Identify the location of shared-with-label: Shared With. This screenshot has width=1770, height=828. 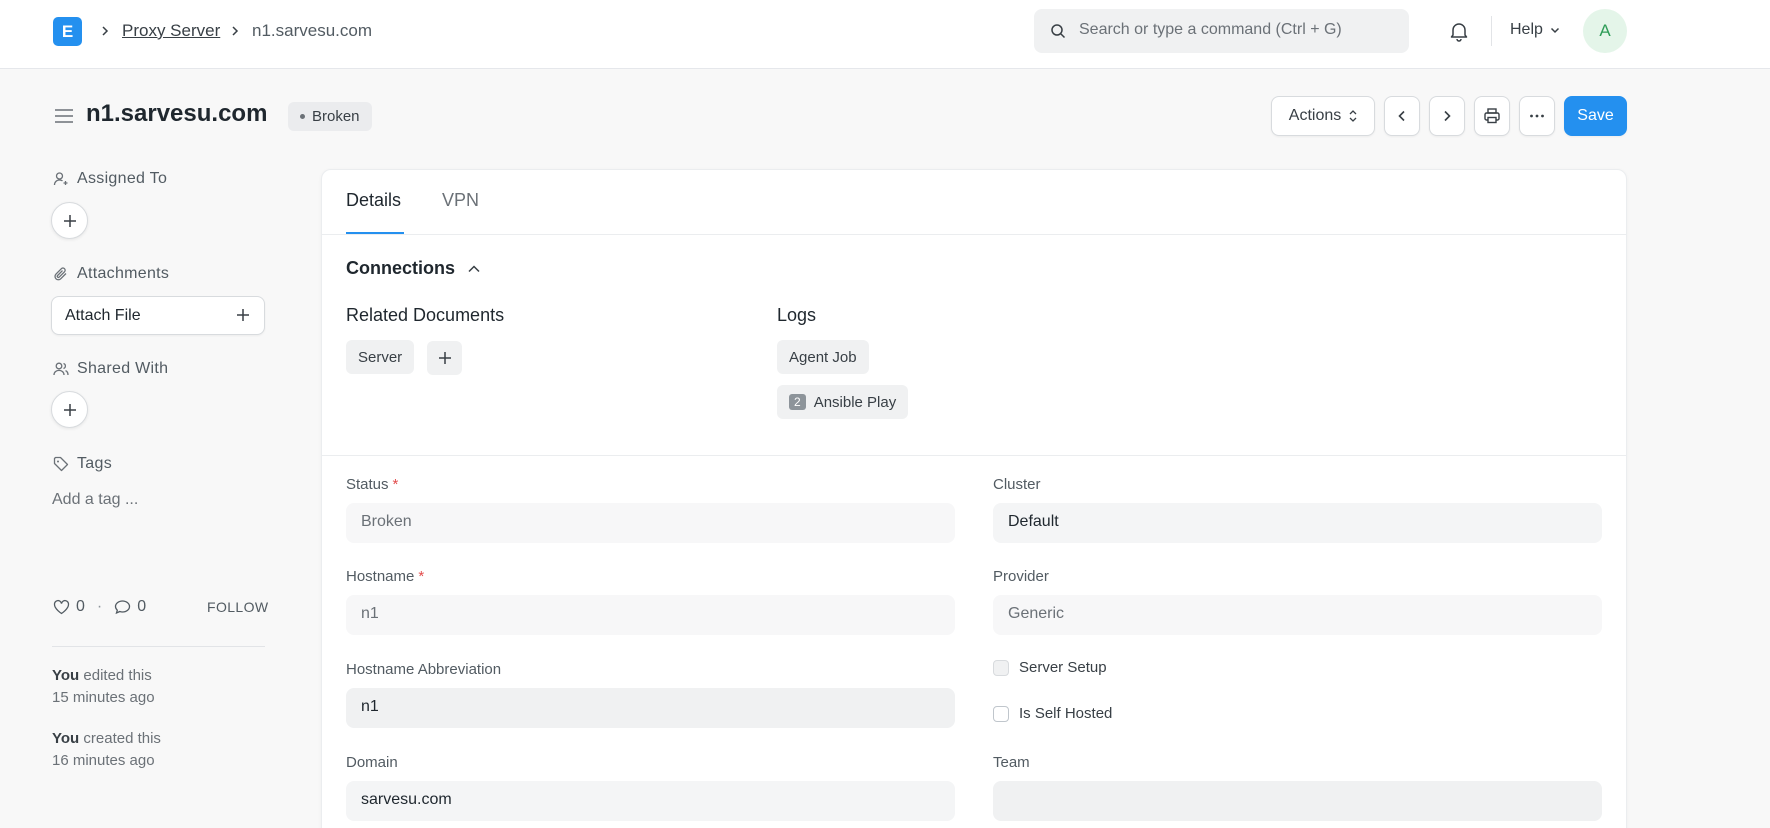
(123, 368).